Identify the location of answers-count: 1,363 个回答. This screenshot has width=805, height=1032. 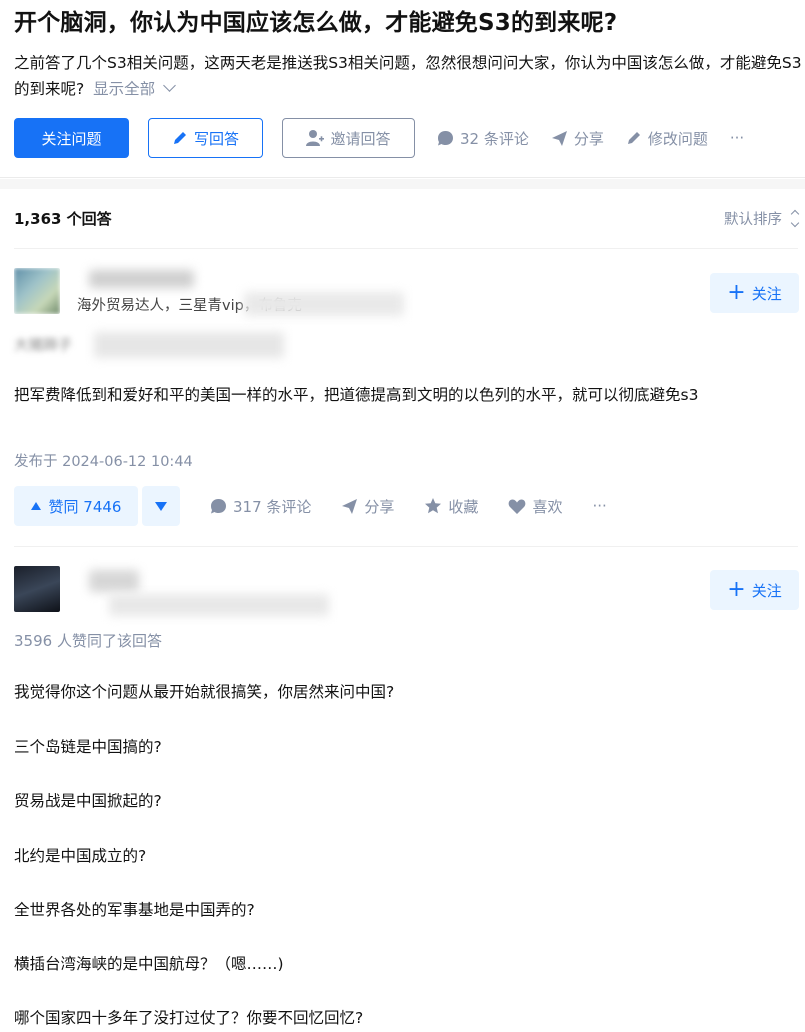
(63, 219).